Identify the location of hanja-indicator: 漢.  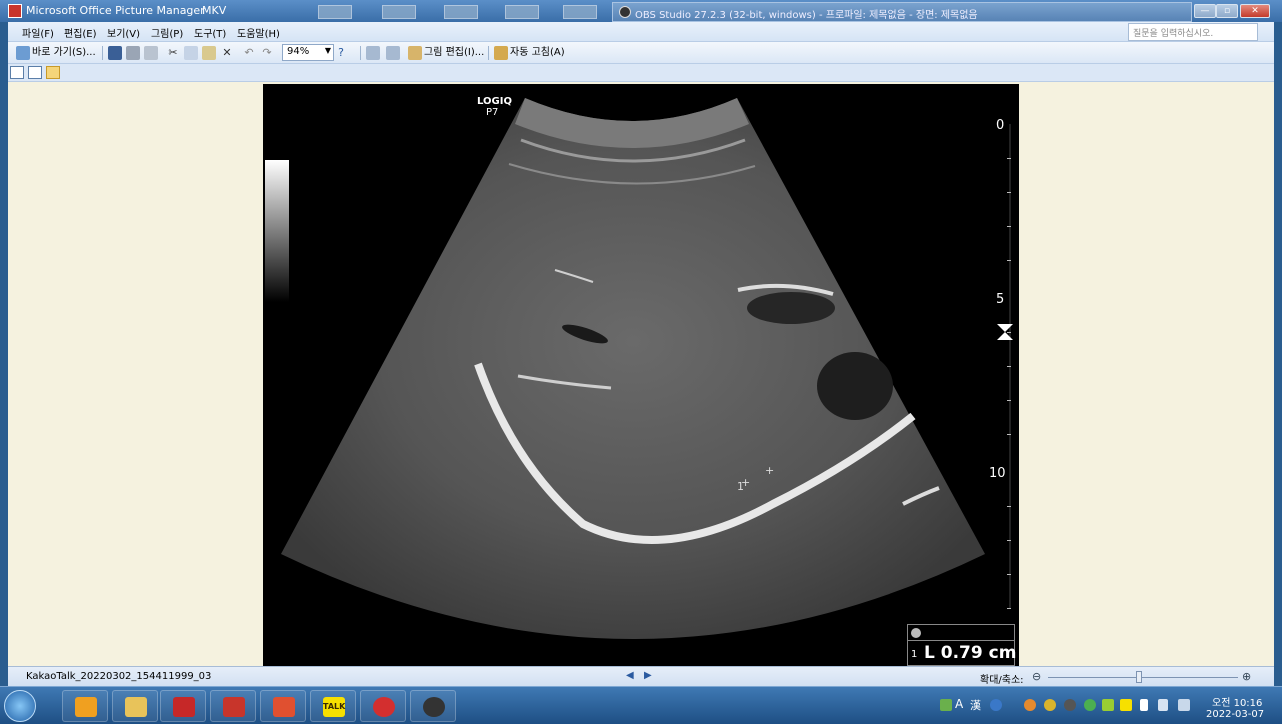
(975, 705).